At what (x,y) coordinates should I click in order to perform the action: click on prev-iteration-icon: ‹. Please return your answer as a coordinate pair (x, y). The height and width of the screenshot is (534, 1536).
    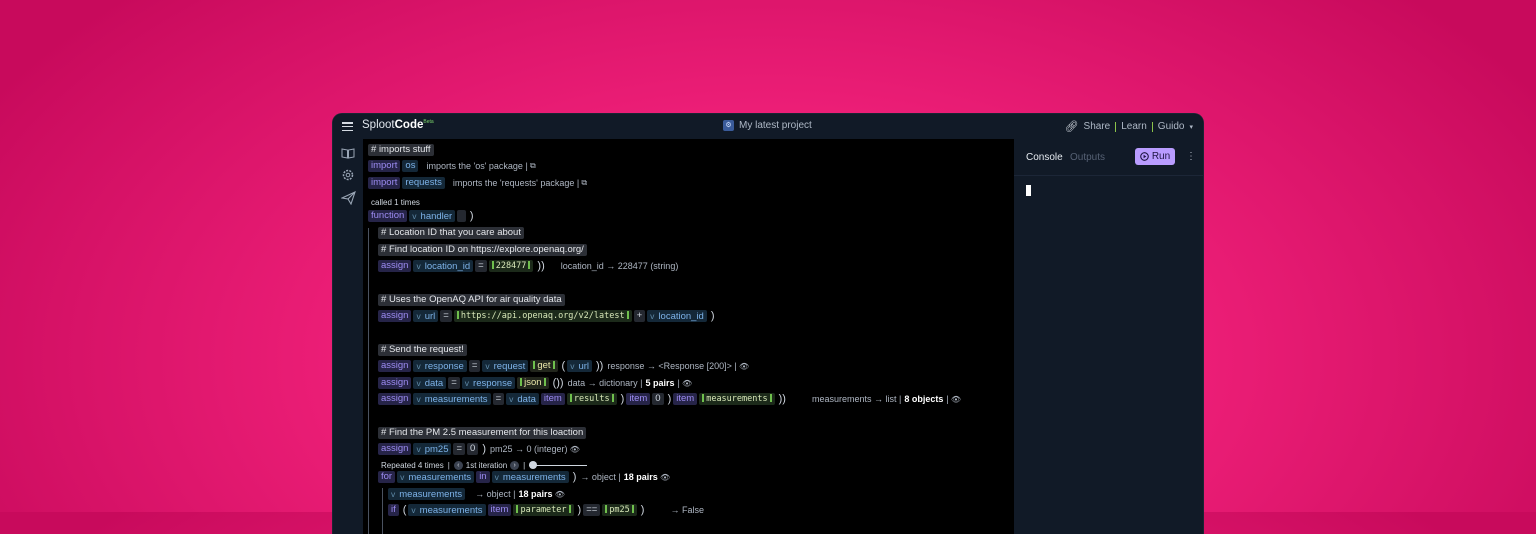
    Looking at the image, I should click on (458, 465).